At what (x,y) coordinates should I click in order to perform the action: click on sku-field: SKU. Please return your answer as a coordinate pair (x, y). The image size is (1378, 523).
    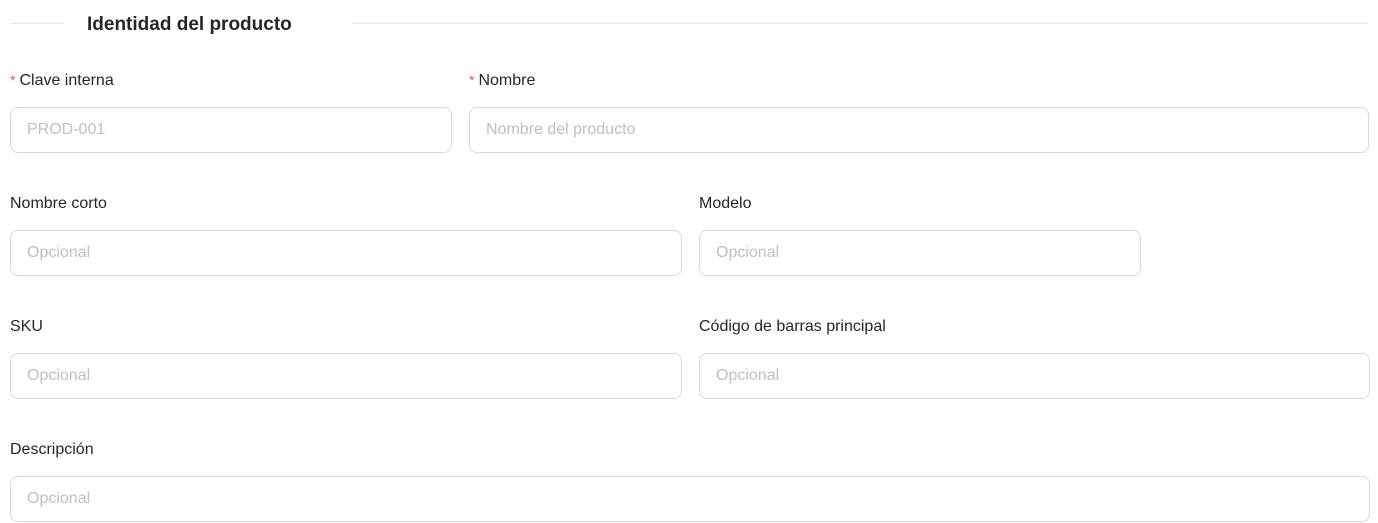
    Looking at the image, I should click on (346, 359).